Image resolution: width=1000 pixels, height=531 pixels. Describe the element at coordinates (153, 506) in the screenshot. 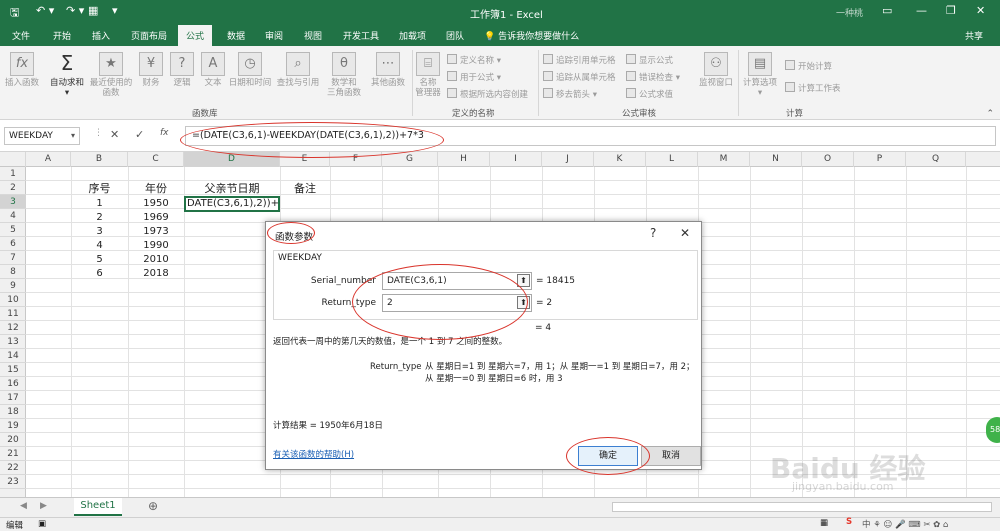

I see `add-sheet-icon: ⊕` at that location.